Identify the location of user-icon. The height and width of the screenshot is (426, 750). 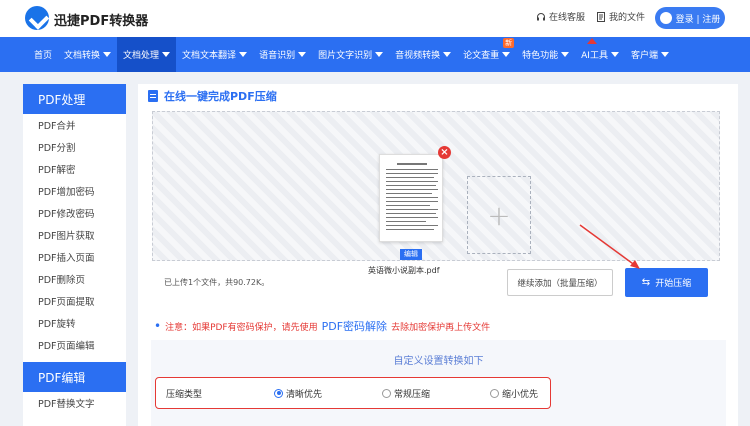
(665, 18).